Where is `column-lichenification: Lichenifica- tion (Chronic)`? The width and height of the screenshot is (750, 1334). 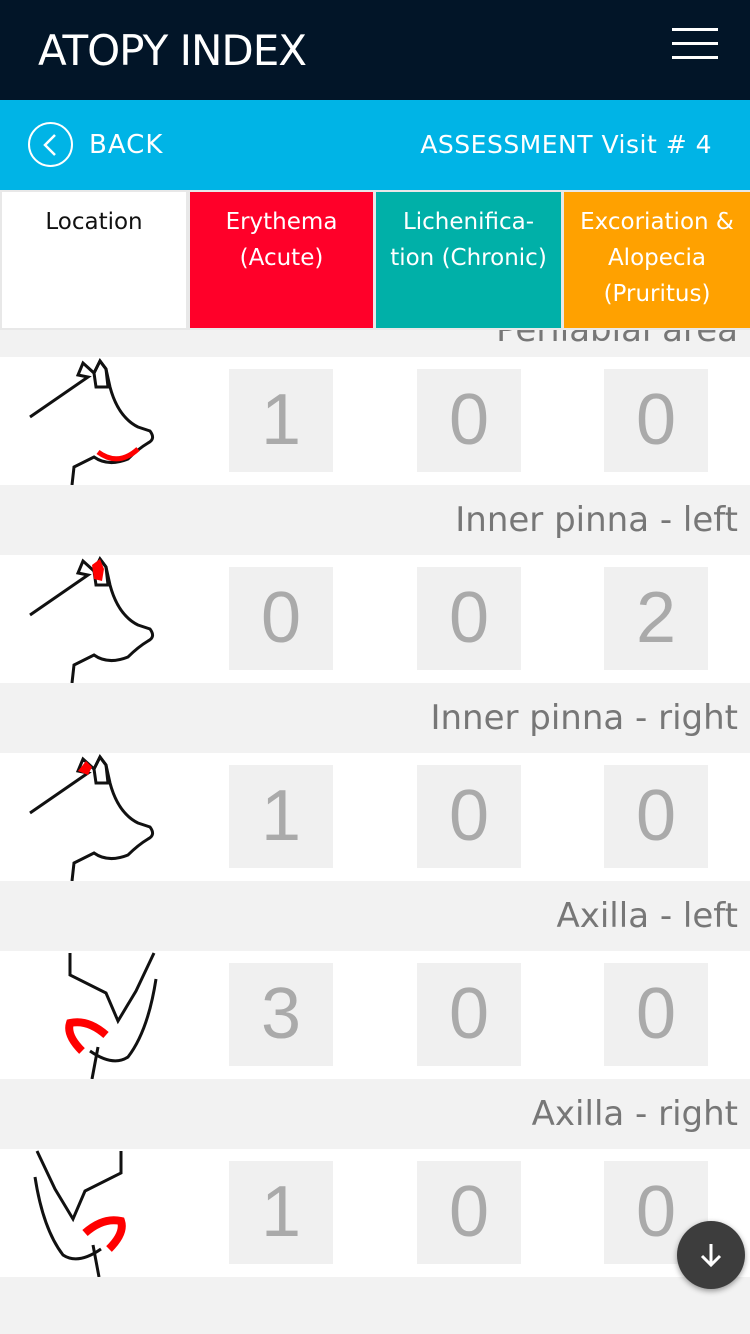 column-lichenification: Lichenifica- tion (Chronic) is located at coordinates (468, 260).